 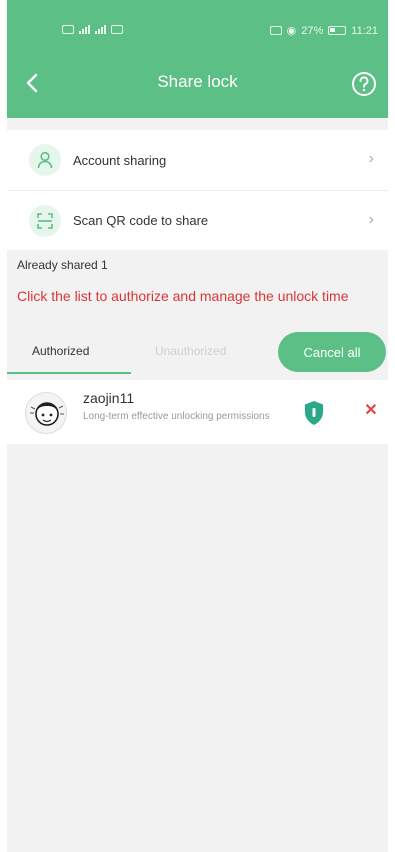 What do you see at coordinates (109, 398) in the screenshot?
I see `user-name: zaojin11` at bounding box center [109, 398].